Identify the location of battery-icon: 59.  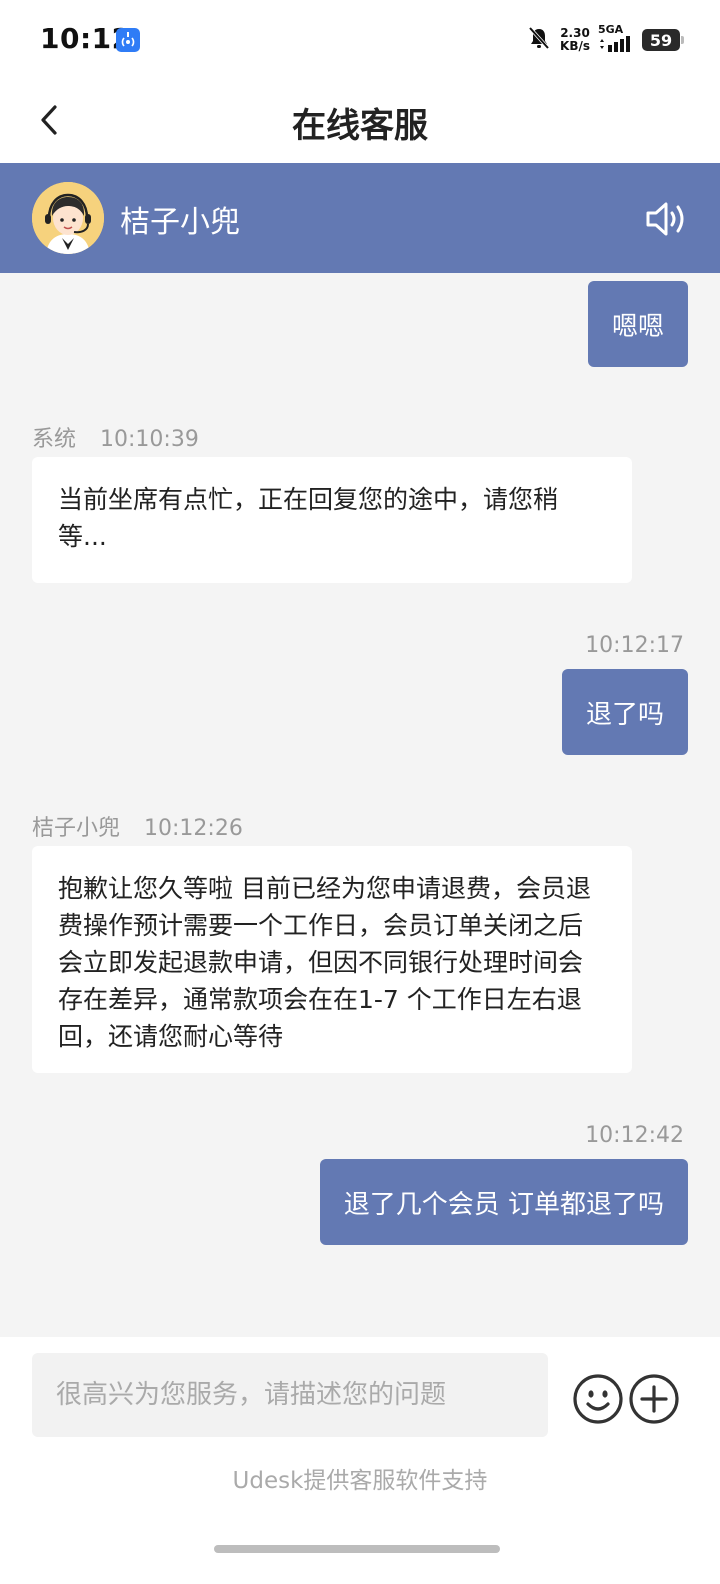
(663, 40).